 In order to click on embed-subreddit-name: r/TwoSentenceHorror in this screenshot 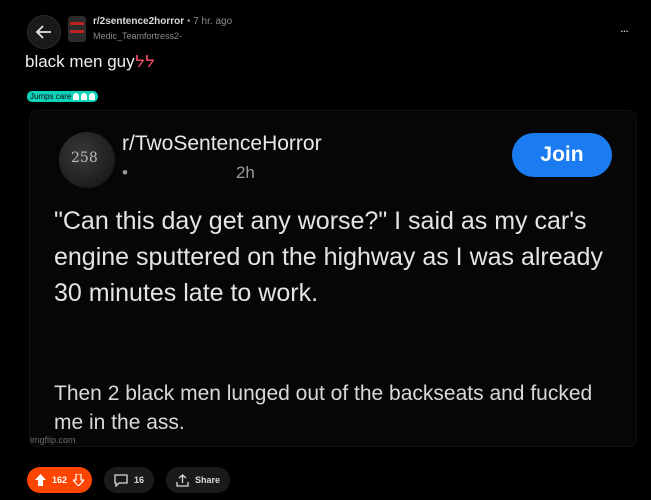, I will do `click(222, 143)`.